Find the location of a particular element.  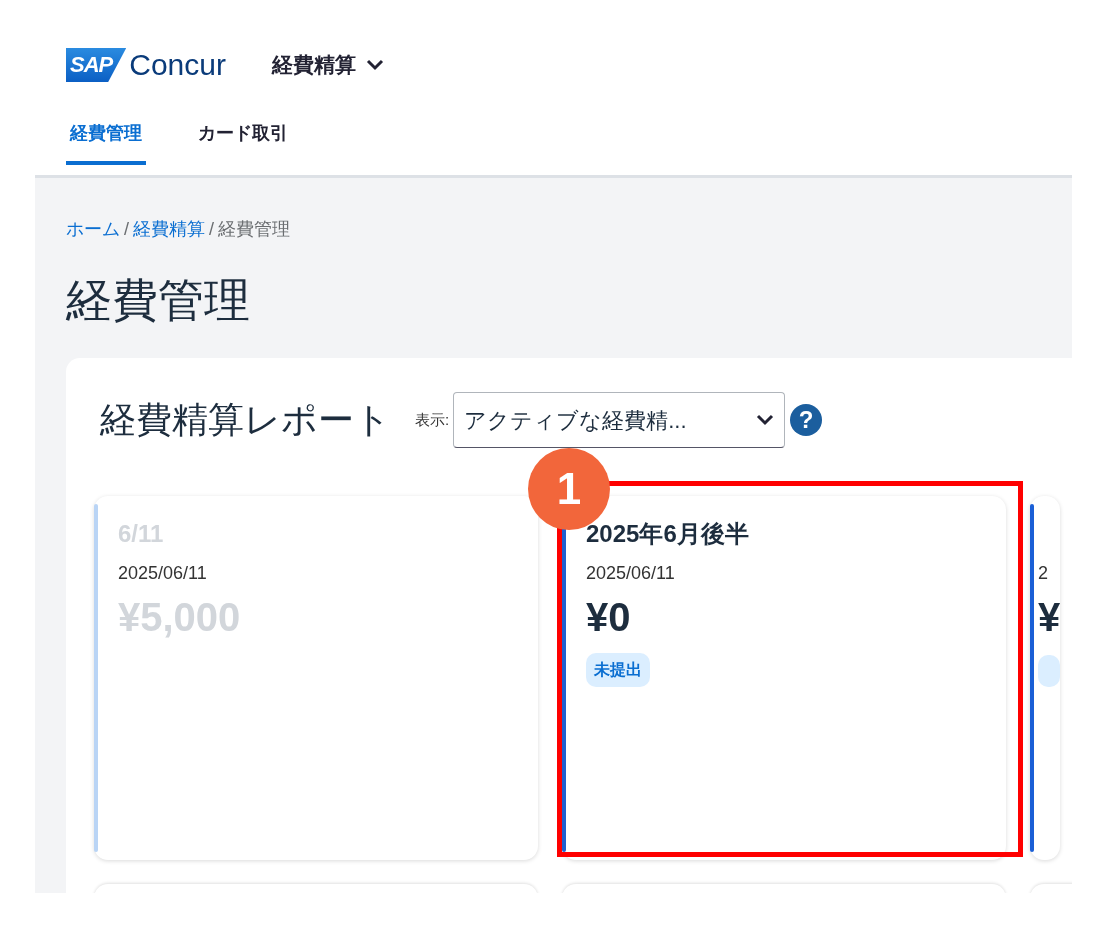

breadcrumb-current: 経費管理 is located at coordinates (254, 229).